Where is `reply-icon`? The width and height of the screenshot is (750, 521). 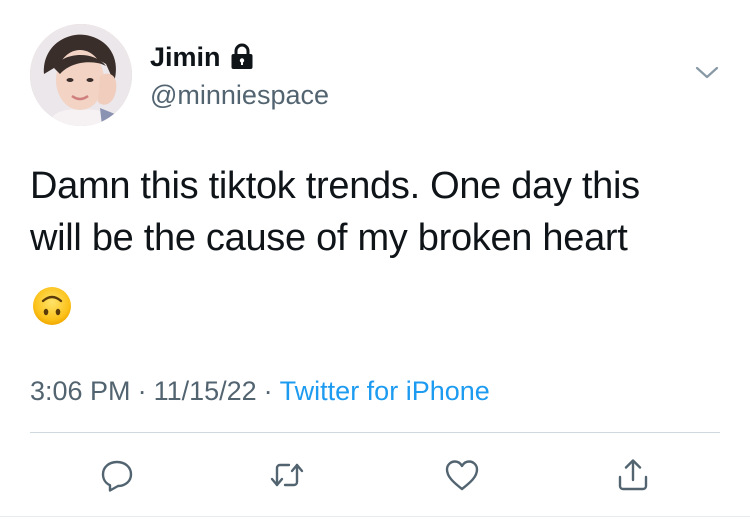 reply-icon is located at coordinates (117, 476).